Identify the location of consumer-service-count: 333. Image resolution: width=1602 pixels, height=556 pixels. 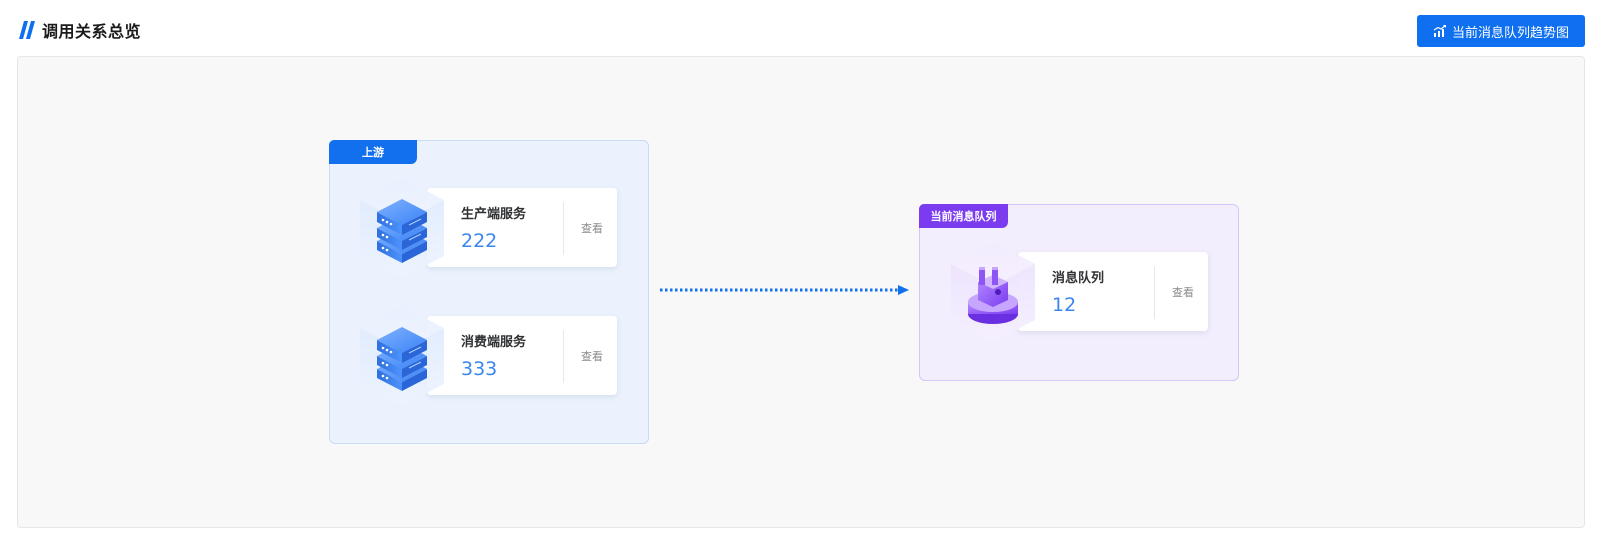
(479, 369).